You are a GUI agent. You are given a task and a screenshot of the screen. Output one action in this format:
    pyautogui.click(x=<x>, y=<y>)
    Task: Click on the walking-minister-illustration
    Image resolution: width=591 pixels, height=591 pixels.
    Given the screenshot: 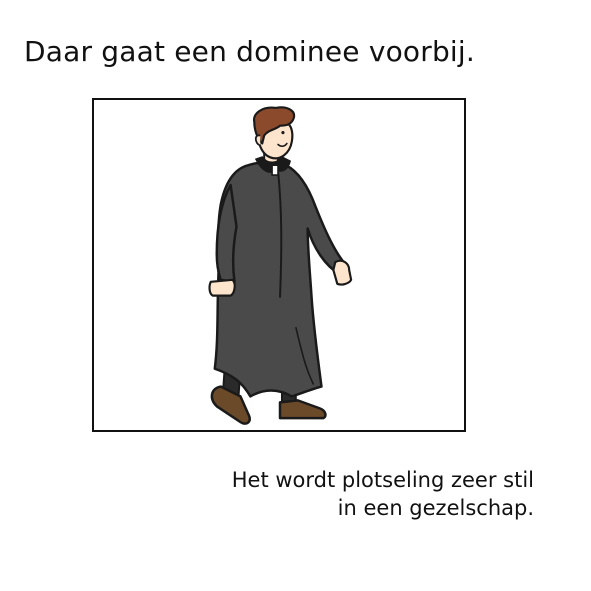 What is the action you would take?
    pyautogui.click(x=280, y=265)
    